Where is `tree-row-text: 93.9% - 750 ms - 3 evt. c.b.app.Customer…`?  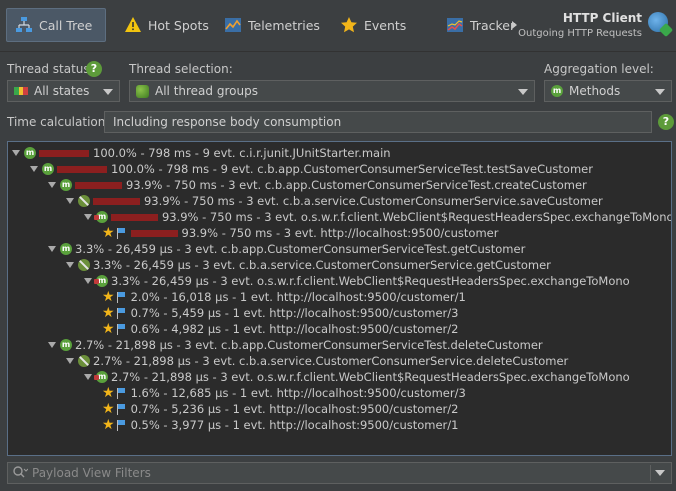
tree-row-text: 93.9% - 750 ms - 3 evt. c.b.app.Customer… is located at coordinates (356, 185).